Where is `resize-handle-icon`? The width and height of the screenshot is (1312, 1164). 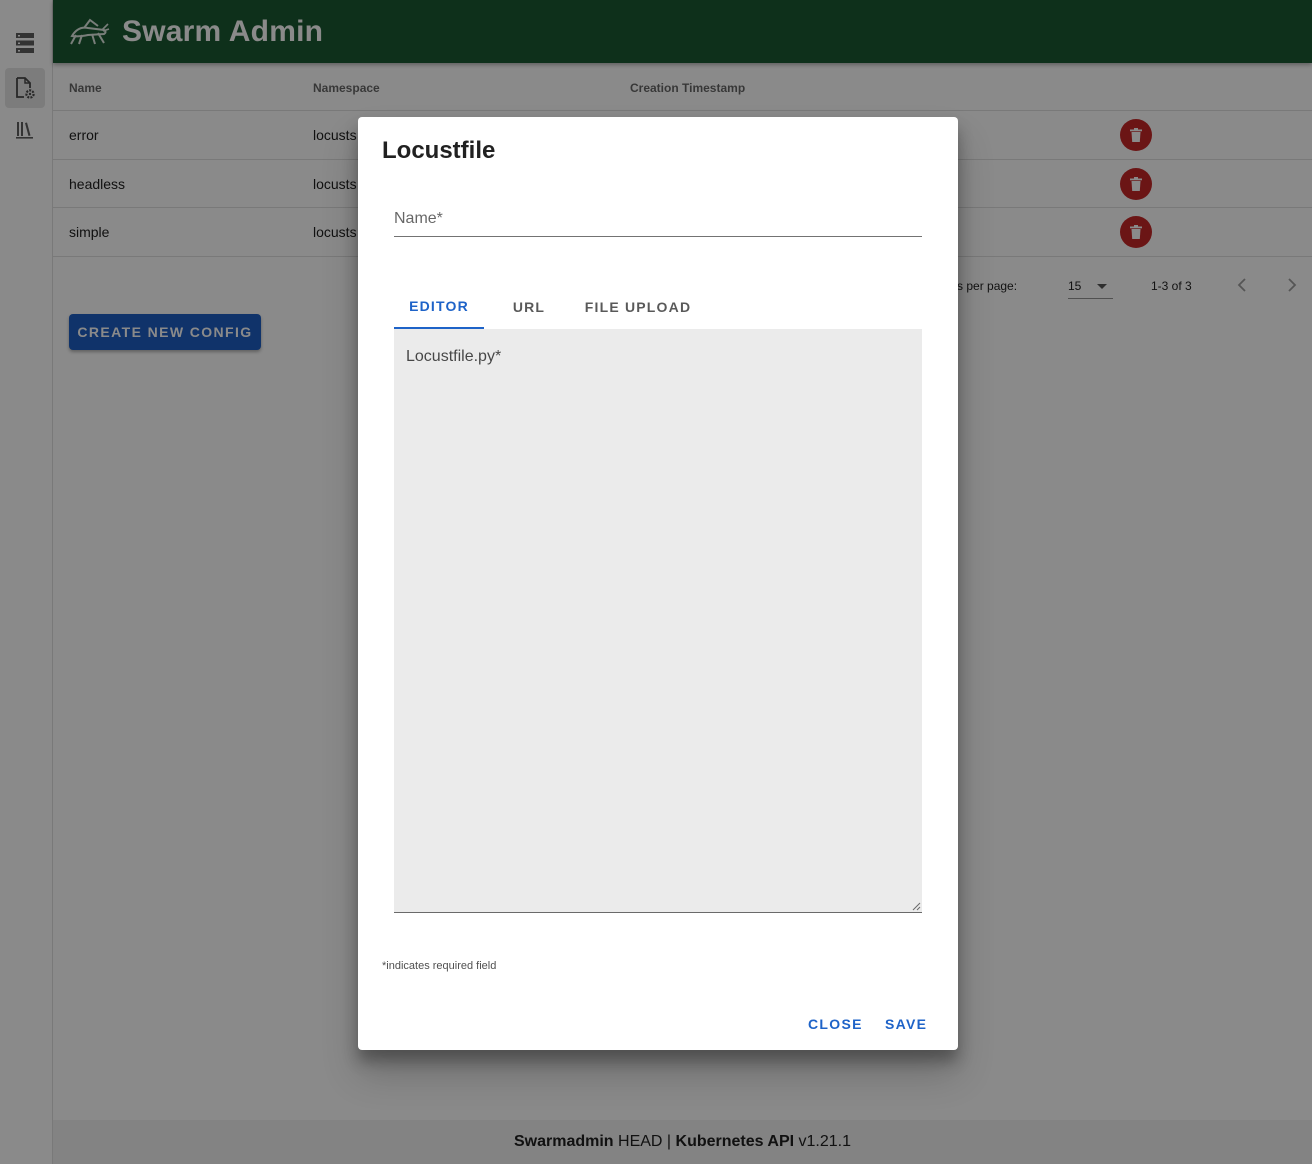
resize-handle-icon is located at coordinates (916, 906).